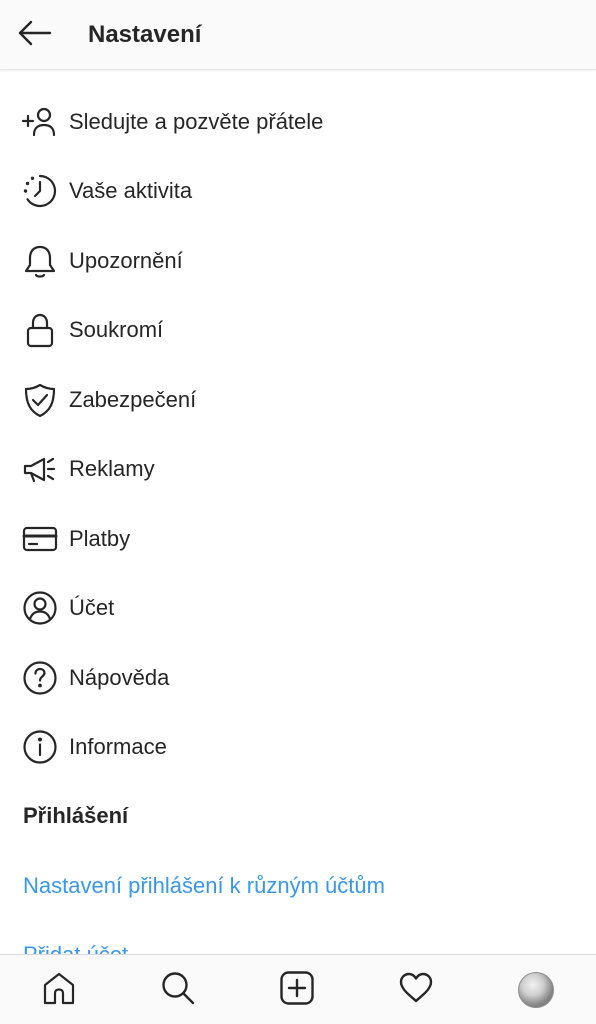 Image resolution: width=596 pixels, height=1024 pixels. What do you see at coordinates (40, 678) in the screenshot?
I see `help-circle-icon` at bounding box center [40, 678].